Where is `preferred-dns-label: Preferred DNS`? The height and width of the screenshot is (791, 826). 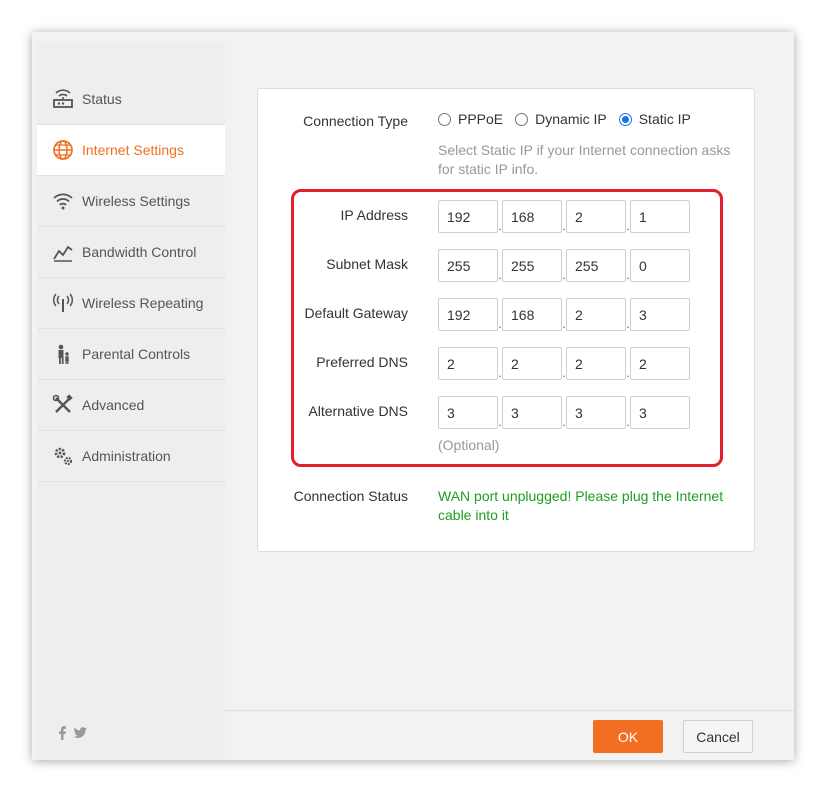
preferred-dns-label: Preferred DNS is located at coordinates (362, 362).